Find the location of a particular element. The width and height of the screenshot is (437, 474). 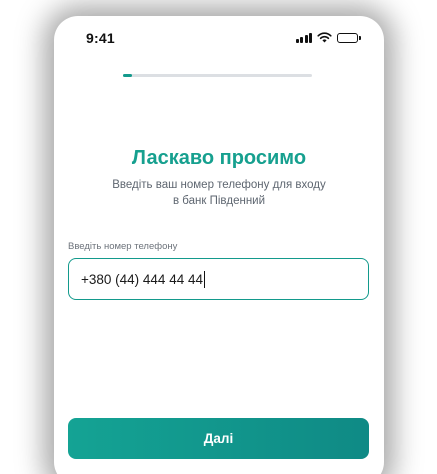

next-button: Далі is located at coordinates (218, 438).